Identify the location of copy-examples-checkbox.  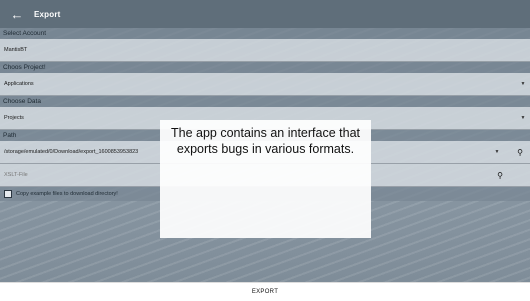
(8, 194).